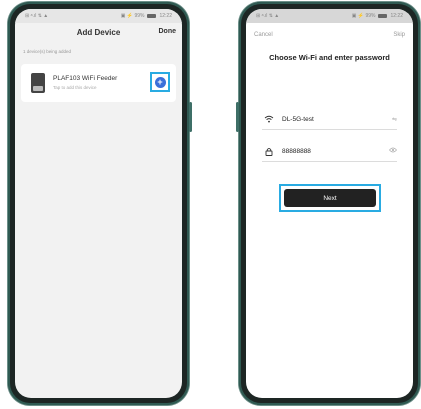 The height and width of the screenshot is (409, 421). Describe the element at coordinates (263, 35) in the screenshot. I see `cancel-button: Cancel` at that location.